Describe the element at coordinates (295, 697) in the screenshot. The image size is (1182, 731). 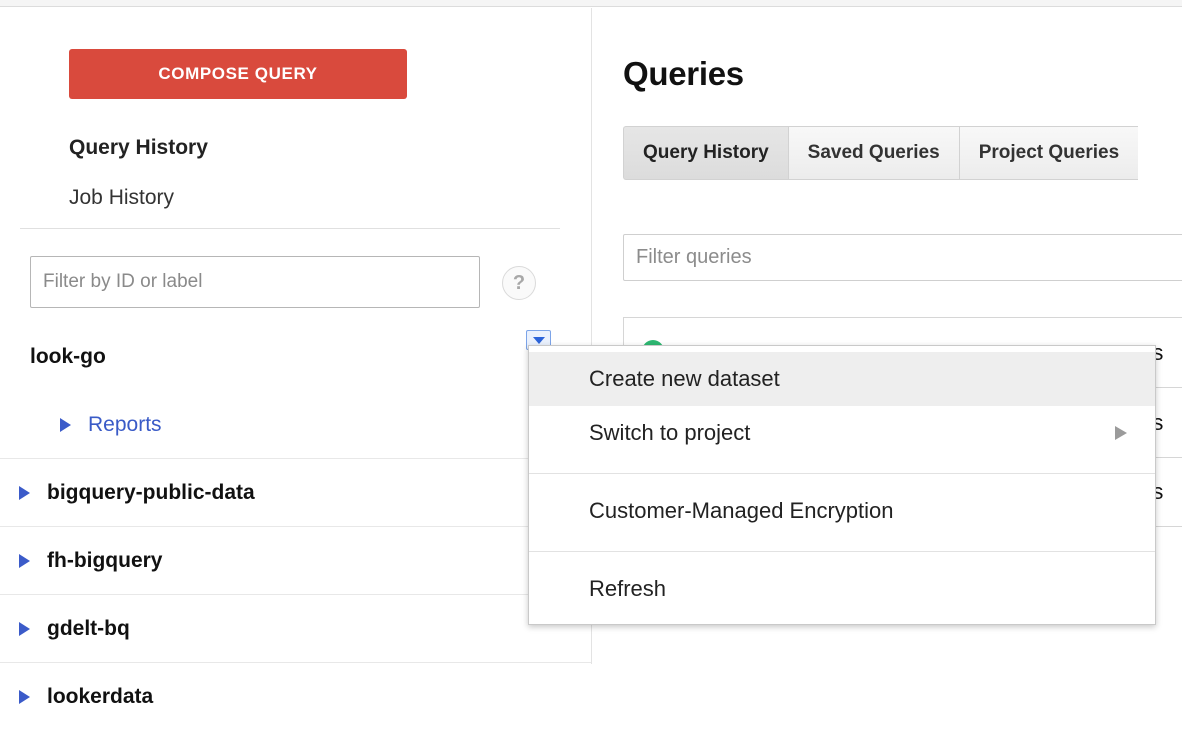
I see `tree-row: lookerdata` at that location.